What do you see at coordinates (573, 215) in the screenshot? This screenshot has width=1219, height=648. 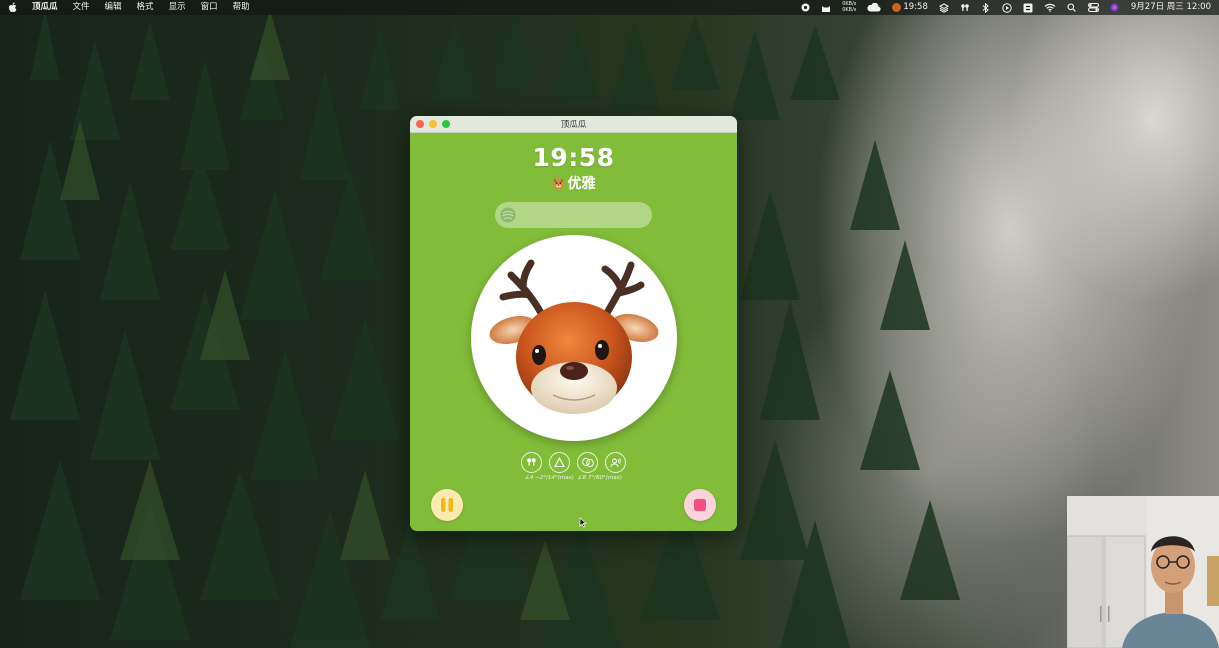 I see `session-progress` at bounding box center [573, 215].